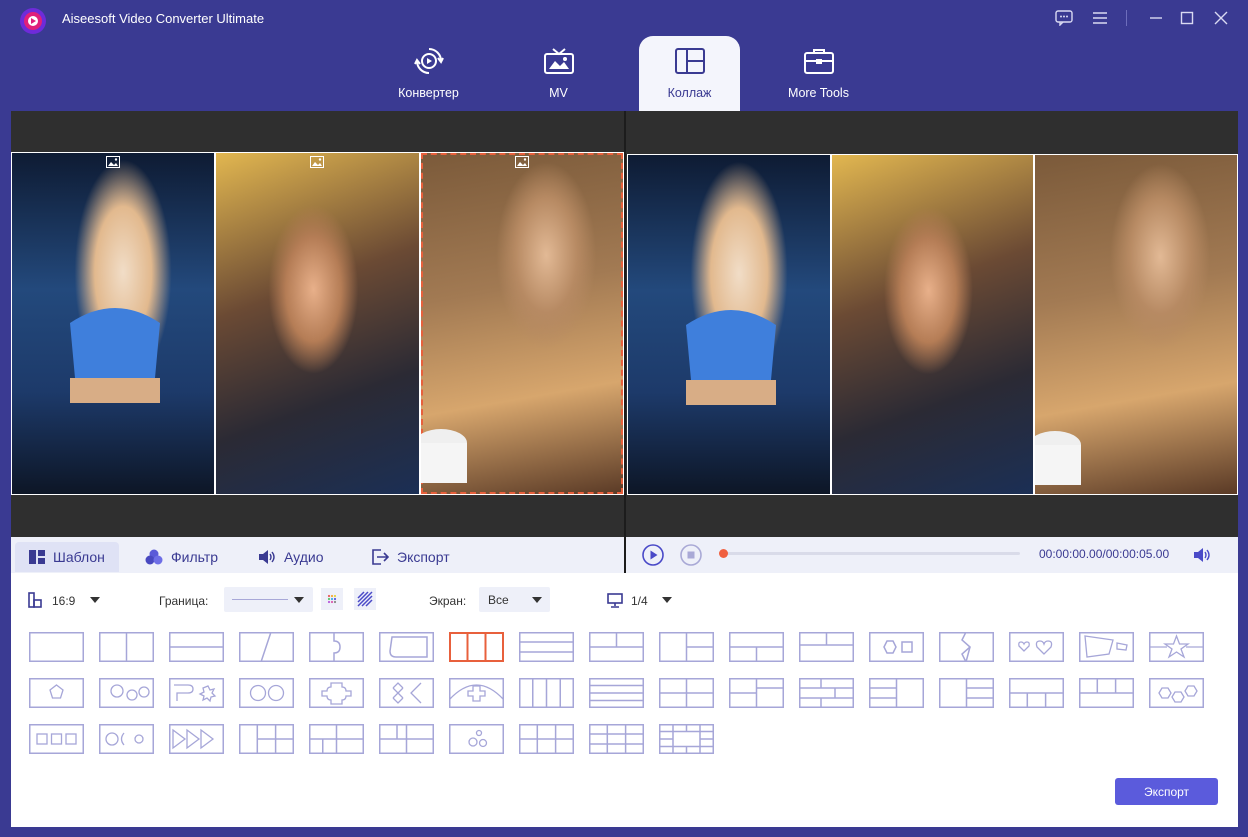 The height and width of the screenshot is (837, 1248). What do you see at coordinates (1221, 18) in the screenshot?
I see `close-icon` at bounding box center [1221, 18].